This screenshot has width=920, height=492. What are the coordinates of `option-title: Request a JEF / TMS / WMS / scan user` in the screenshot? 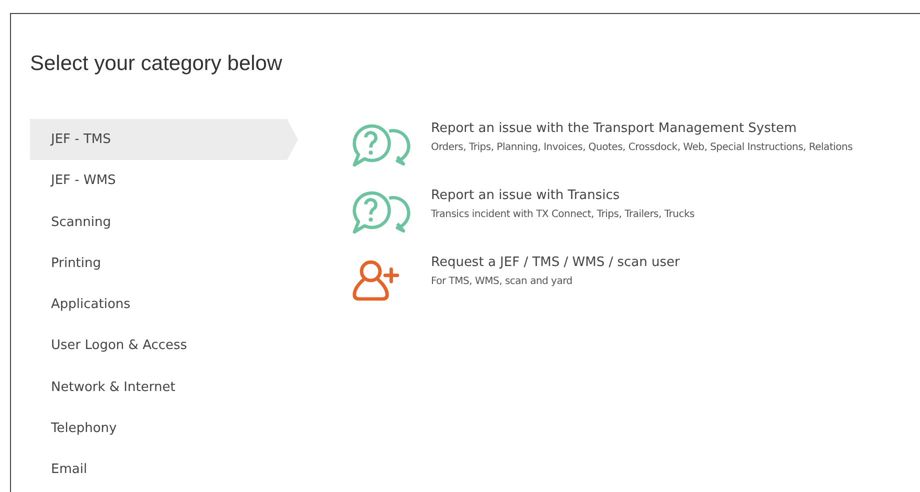 It's located at (555, 262).